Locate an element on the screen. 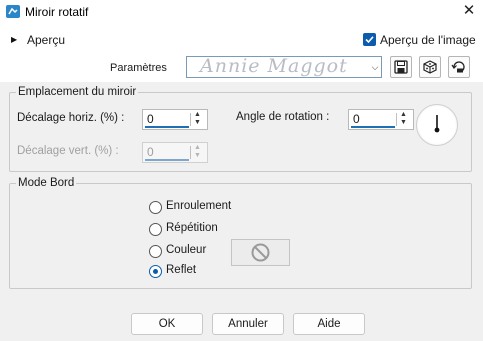  dial-needle-icon is located at coordinates (437, 124).